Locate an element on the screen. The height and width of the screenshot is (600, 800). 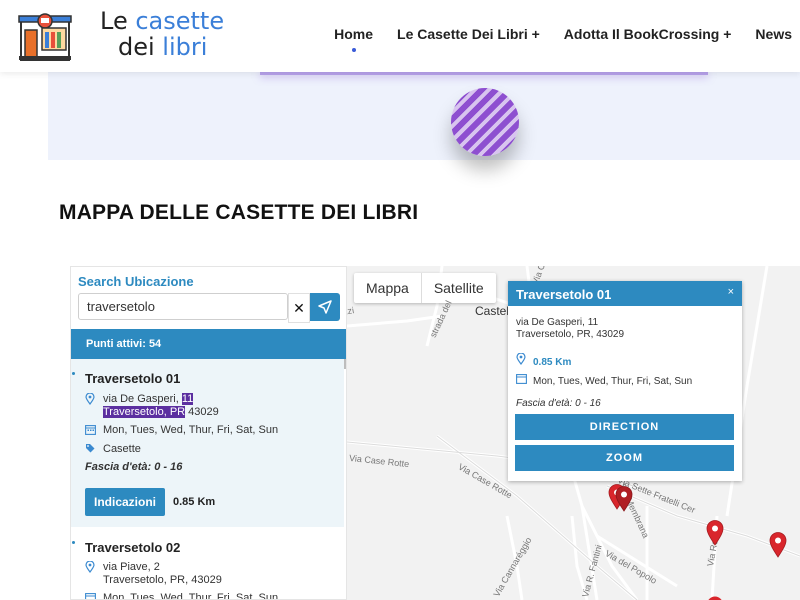
geolocate-button is located at coordinates (325, 307).